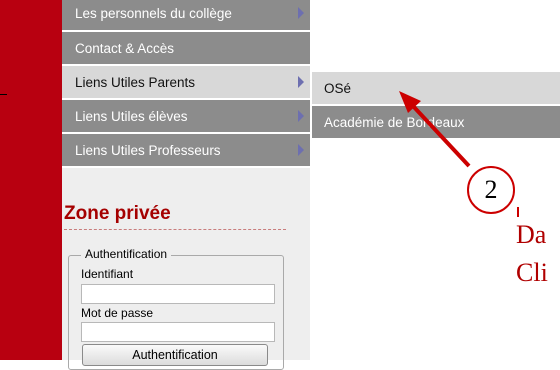 This screenshot has width=560, height=370. Describe the element at coordinates (441, 136) in the screenshot. I see `arrow-shaft` at that location.